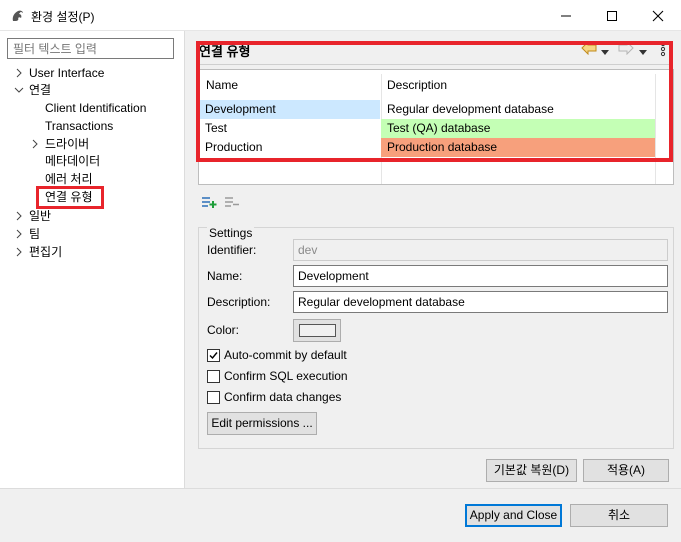  Describe the element at coordinates (70, 197) in the screenshot. I see `highlight-box-tree` at that location.